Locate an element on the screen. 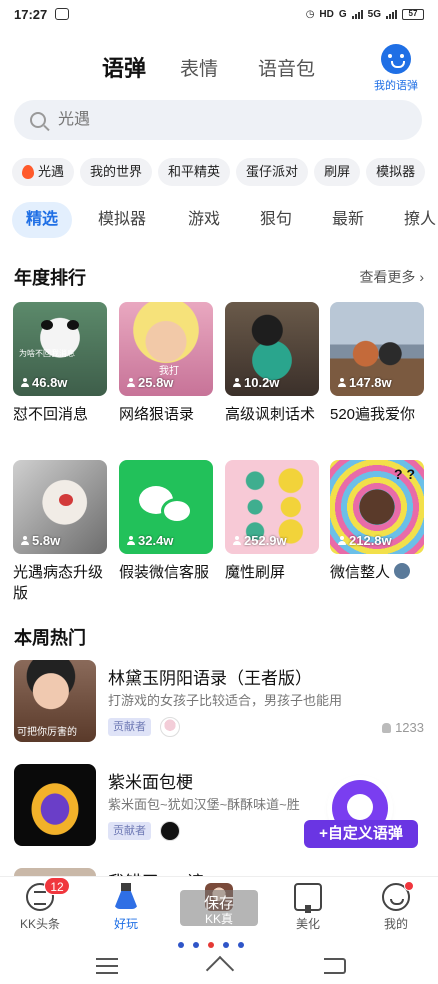  use-count: 5.8w is located at coordinates (40, 540).